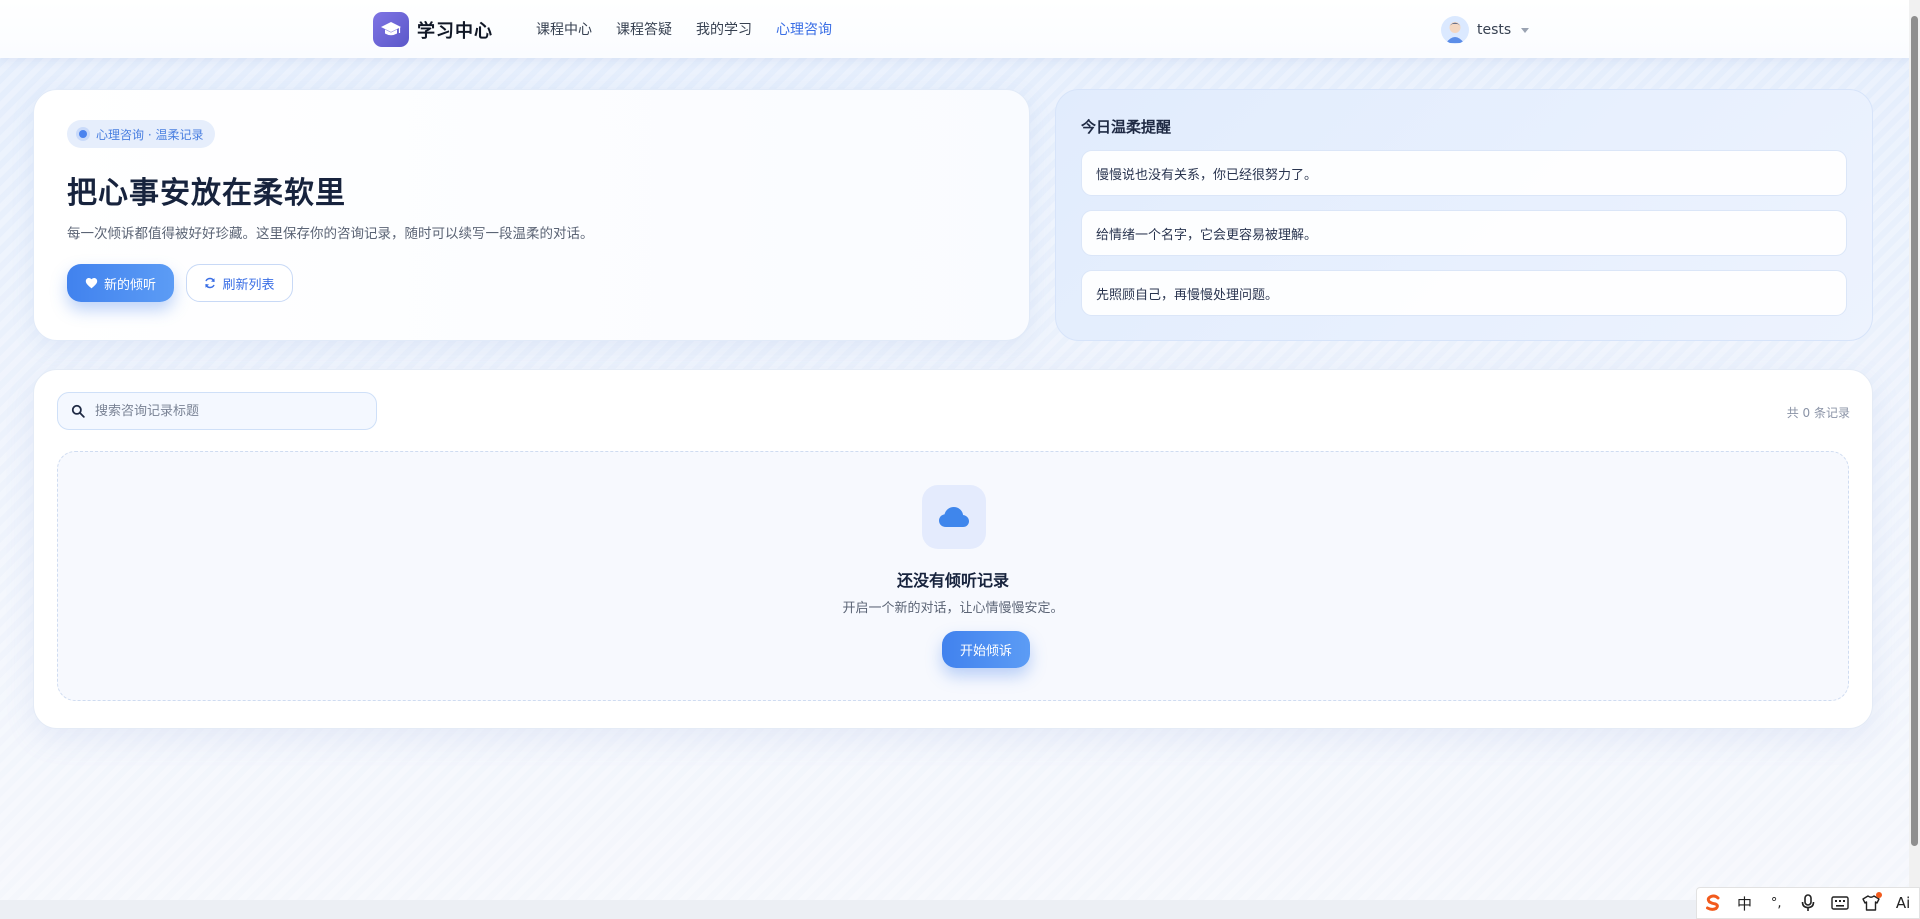 The width and height of the screenshot is (1920, 919). I want to click on vertical-scrollbar, so click(1914, 459).